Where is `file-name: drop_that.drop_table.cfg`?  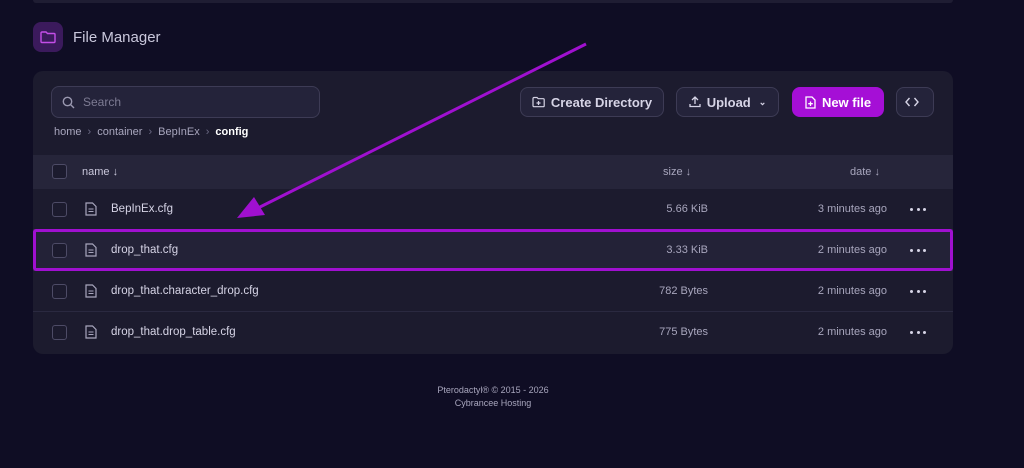
file-name: drop_that.drop_table.cfg is located at coordinates (173, 332).